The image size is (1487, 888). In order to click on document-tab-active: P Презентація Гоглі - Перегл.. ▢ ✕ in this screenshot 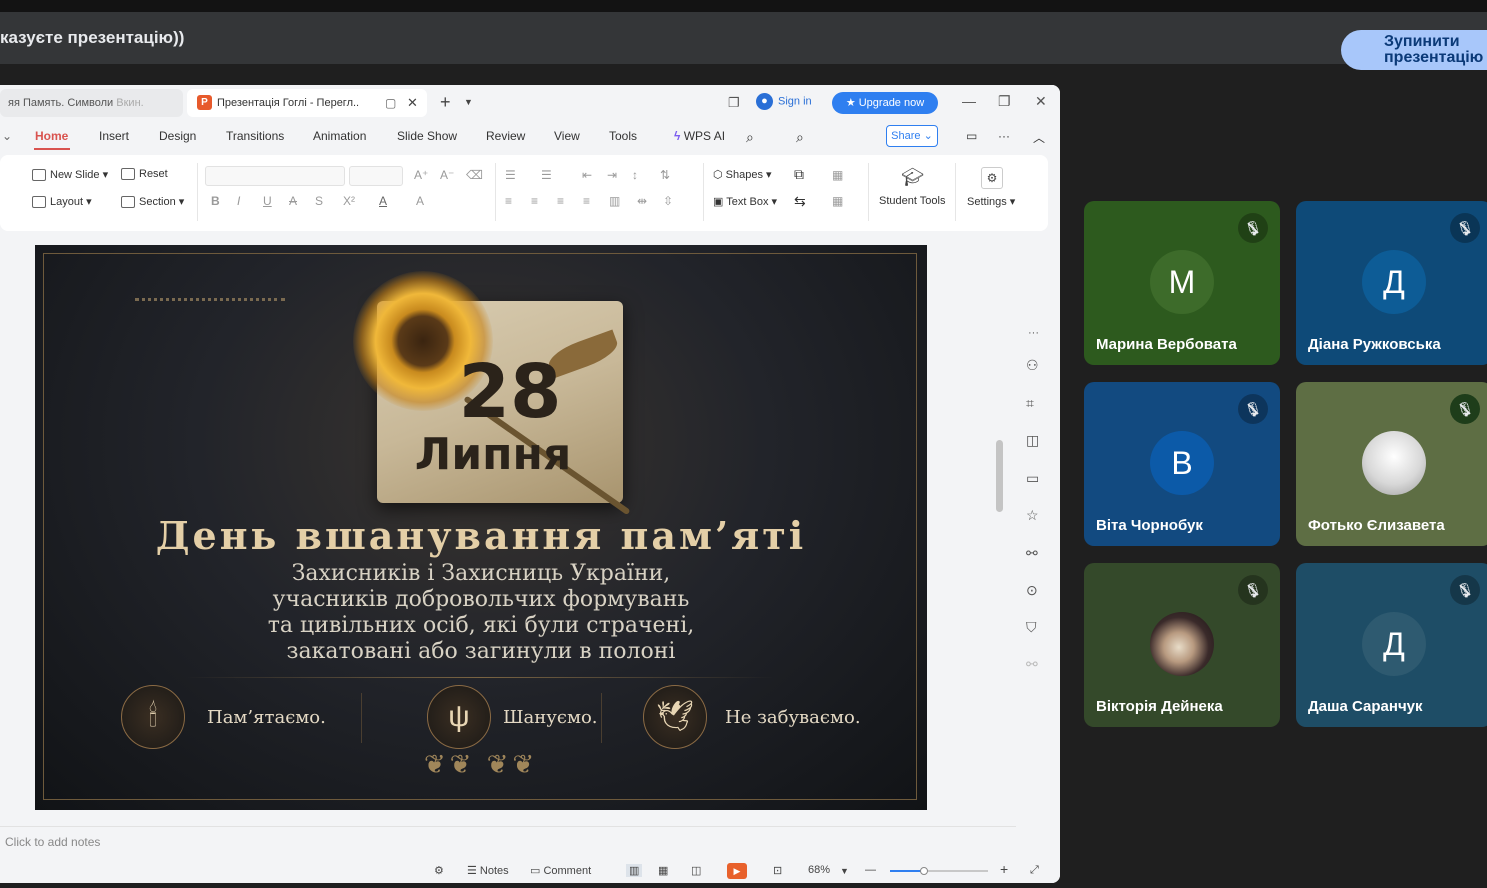, I will do `click(307, 103)`.